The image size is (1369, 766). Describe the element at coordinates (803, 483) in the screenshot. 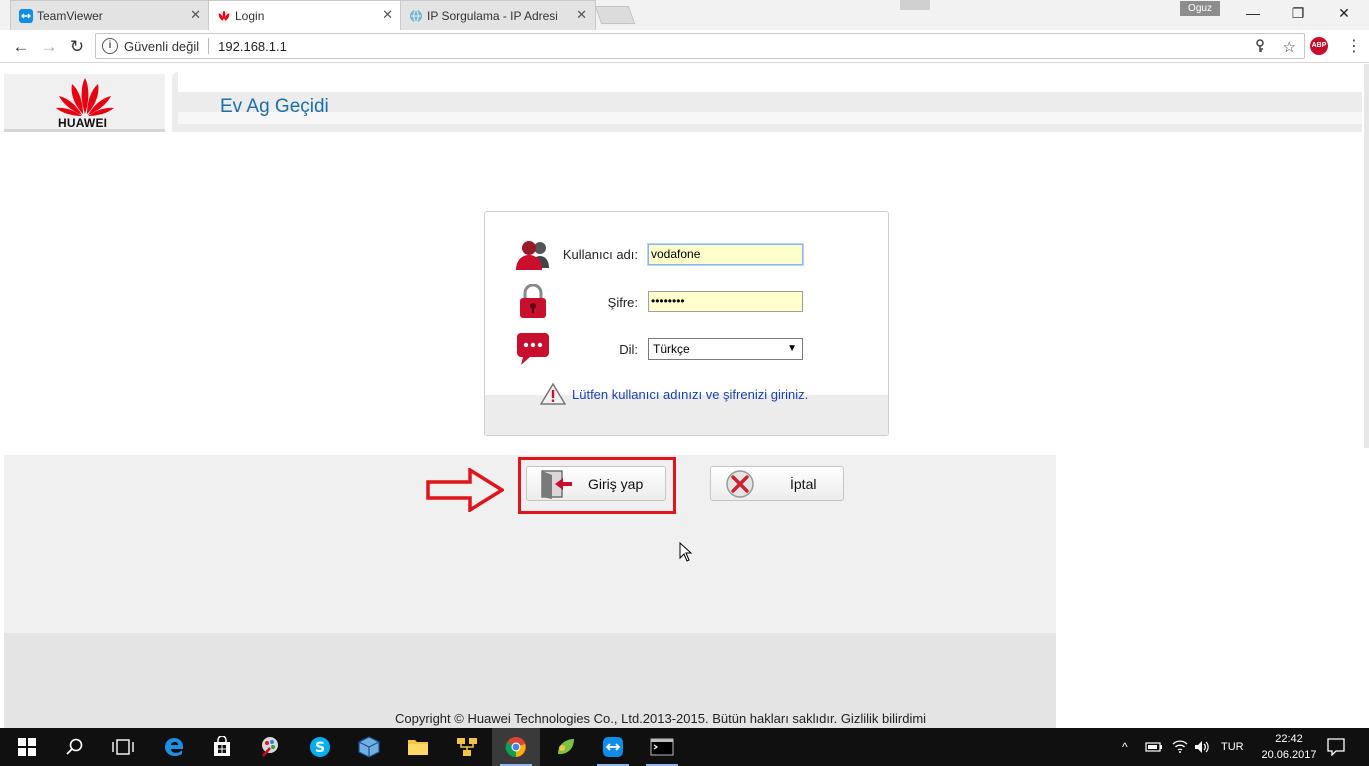

I see `cancel-button-label: İptal` at that location.